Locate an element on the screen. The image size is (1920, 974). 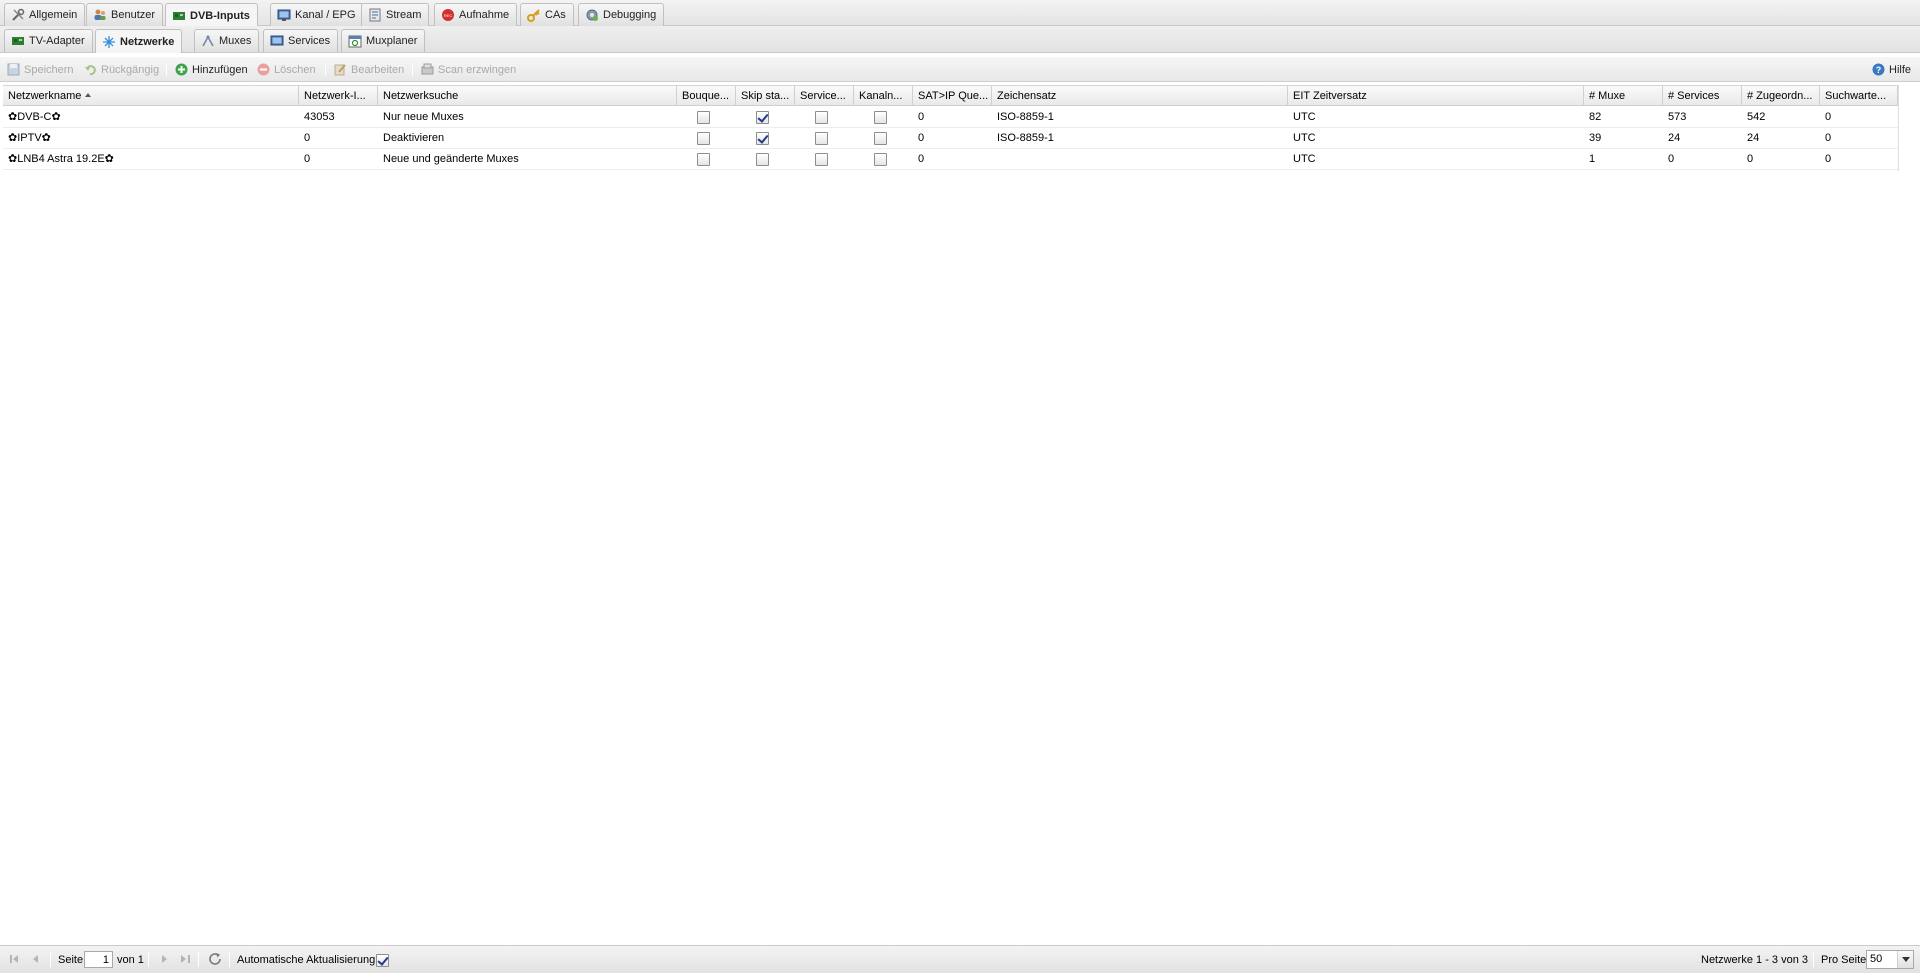
auto-refresh-checkbox is located at coordinates (382, 960).